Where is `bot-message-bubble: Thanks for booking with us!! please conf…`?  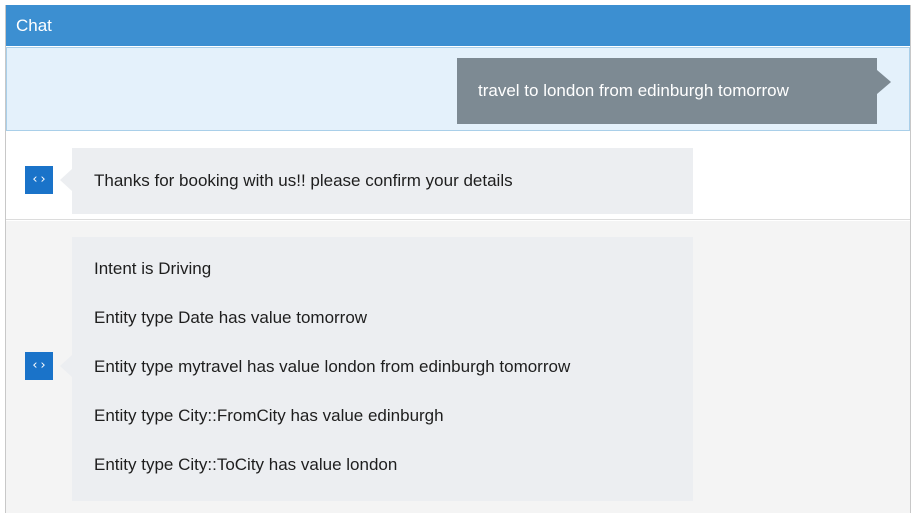
bot-message-bubble: Thanks for booking with us!! please conf… is located at coordinates (382, 181).